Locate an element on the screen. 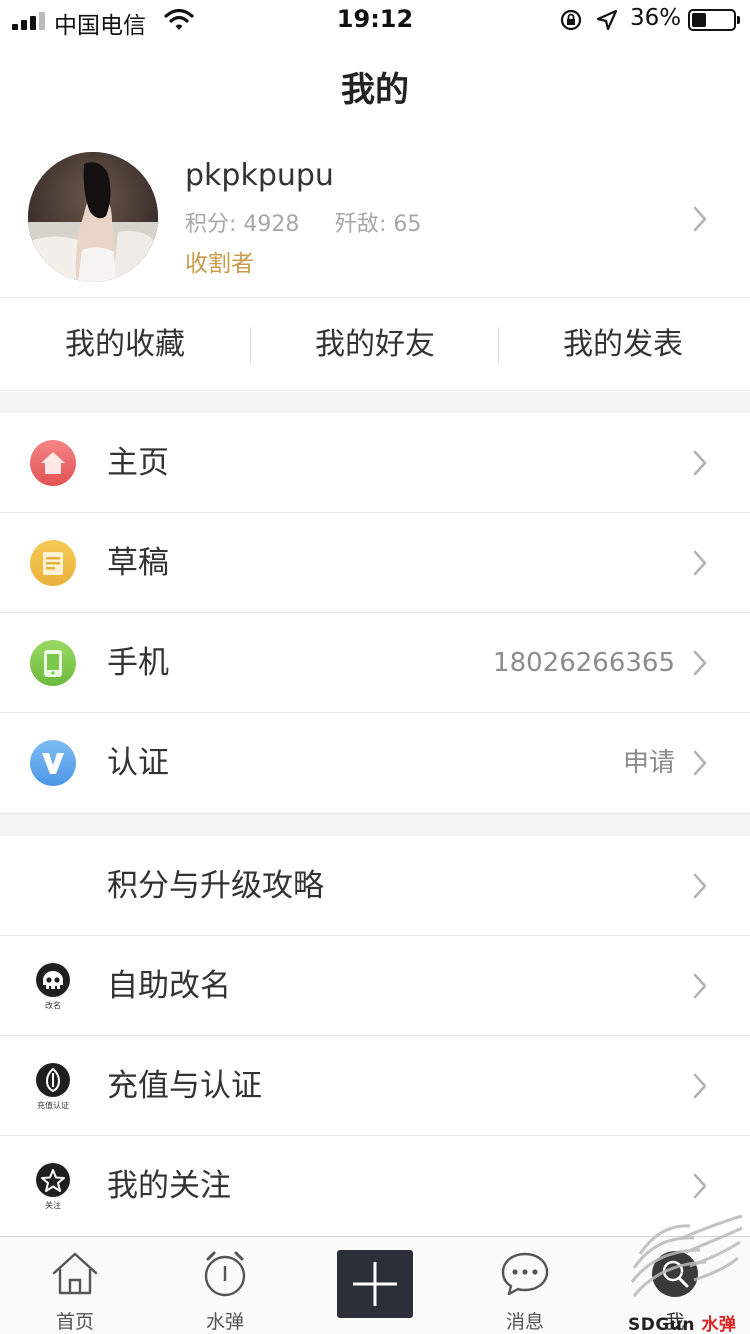 The width and height of the screenshot is (750, 1334). tab-home: 首页 is located at coordinates (75, 1285).